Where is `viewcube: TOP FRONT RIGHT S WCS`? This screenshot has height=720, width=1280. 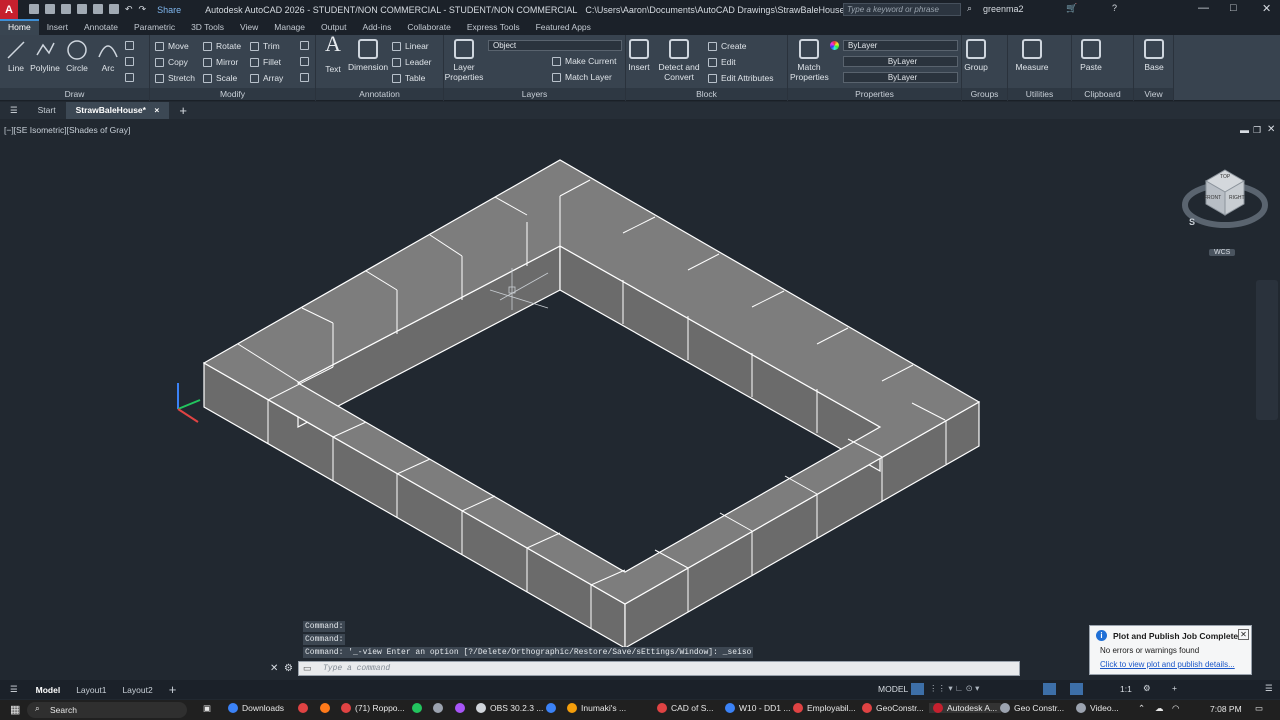 viewcube: TOP FRONT RIGHT S WCS is located at coordinates (1227, 210).